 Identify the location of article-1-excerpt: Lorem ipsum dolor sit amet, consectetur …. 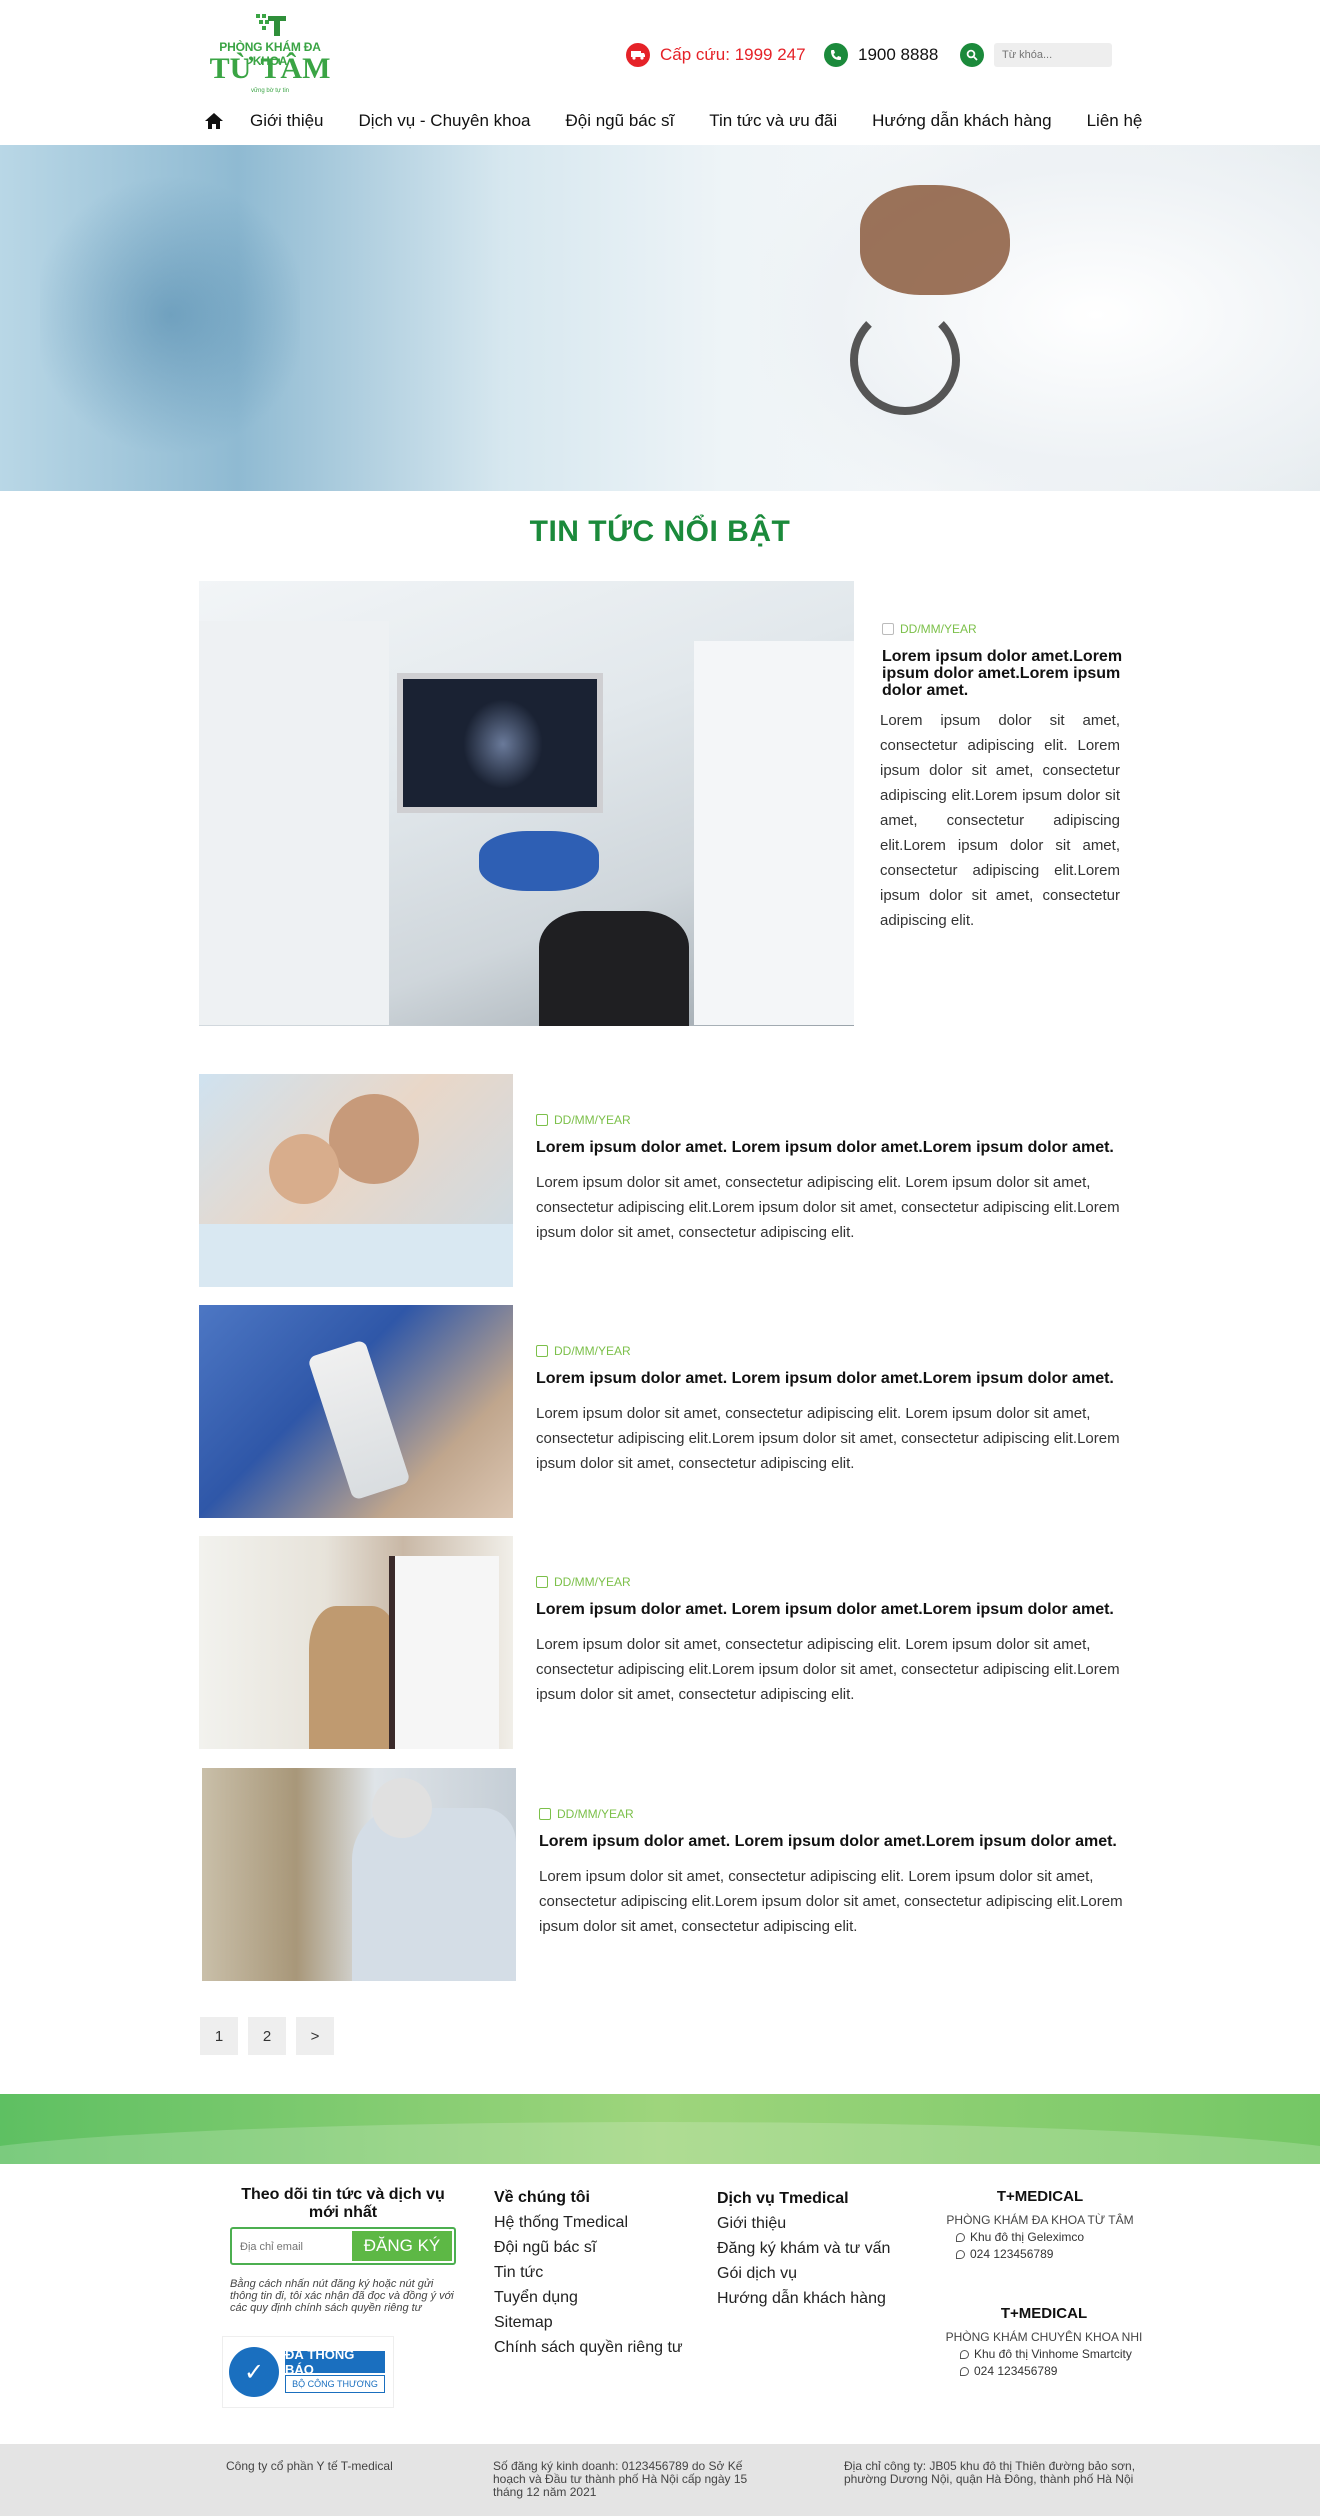
(828, 1207).